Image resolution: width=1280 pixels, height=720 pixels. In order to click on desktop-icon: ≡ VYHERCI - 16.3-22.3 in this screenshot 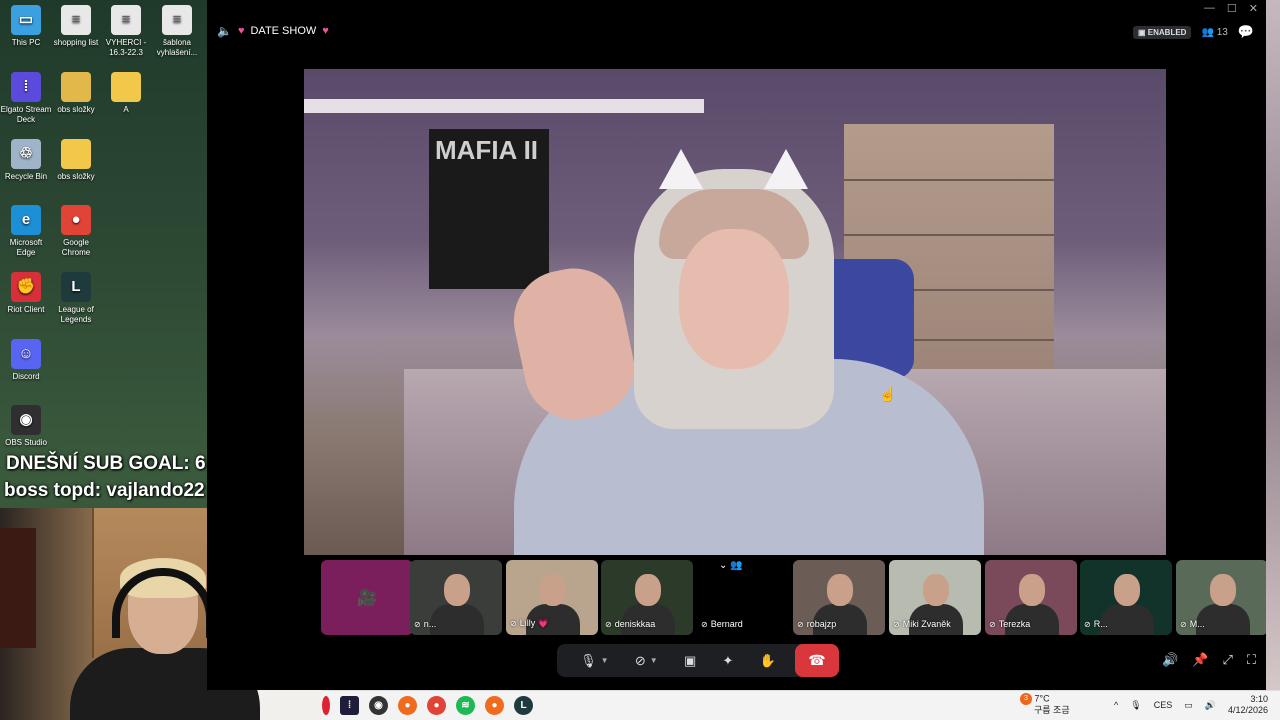, I will do `click(126, 31)`.